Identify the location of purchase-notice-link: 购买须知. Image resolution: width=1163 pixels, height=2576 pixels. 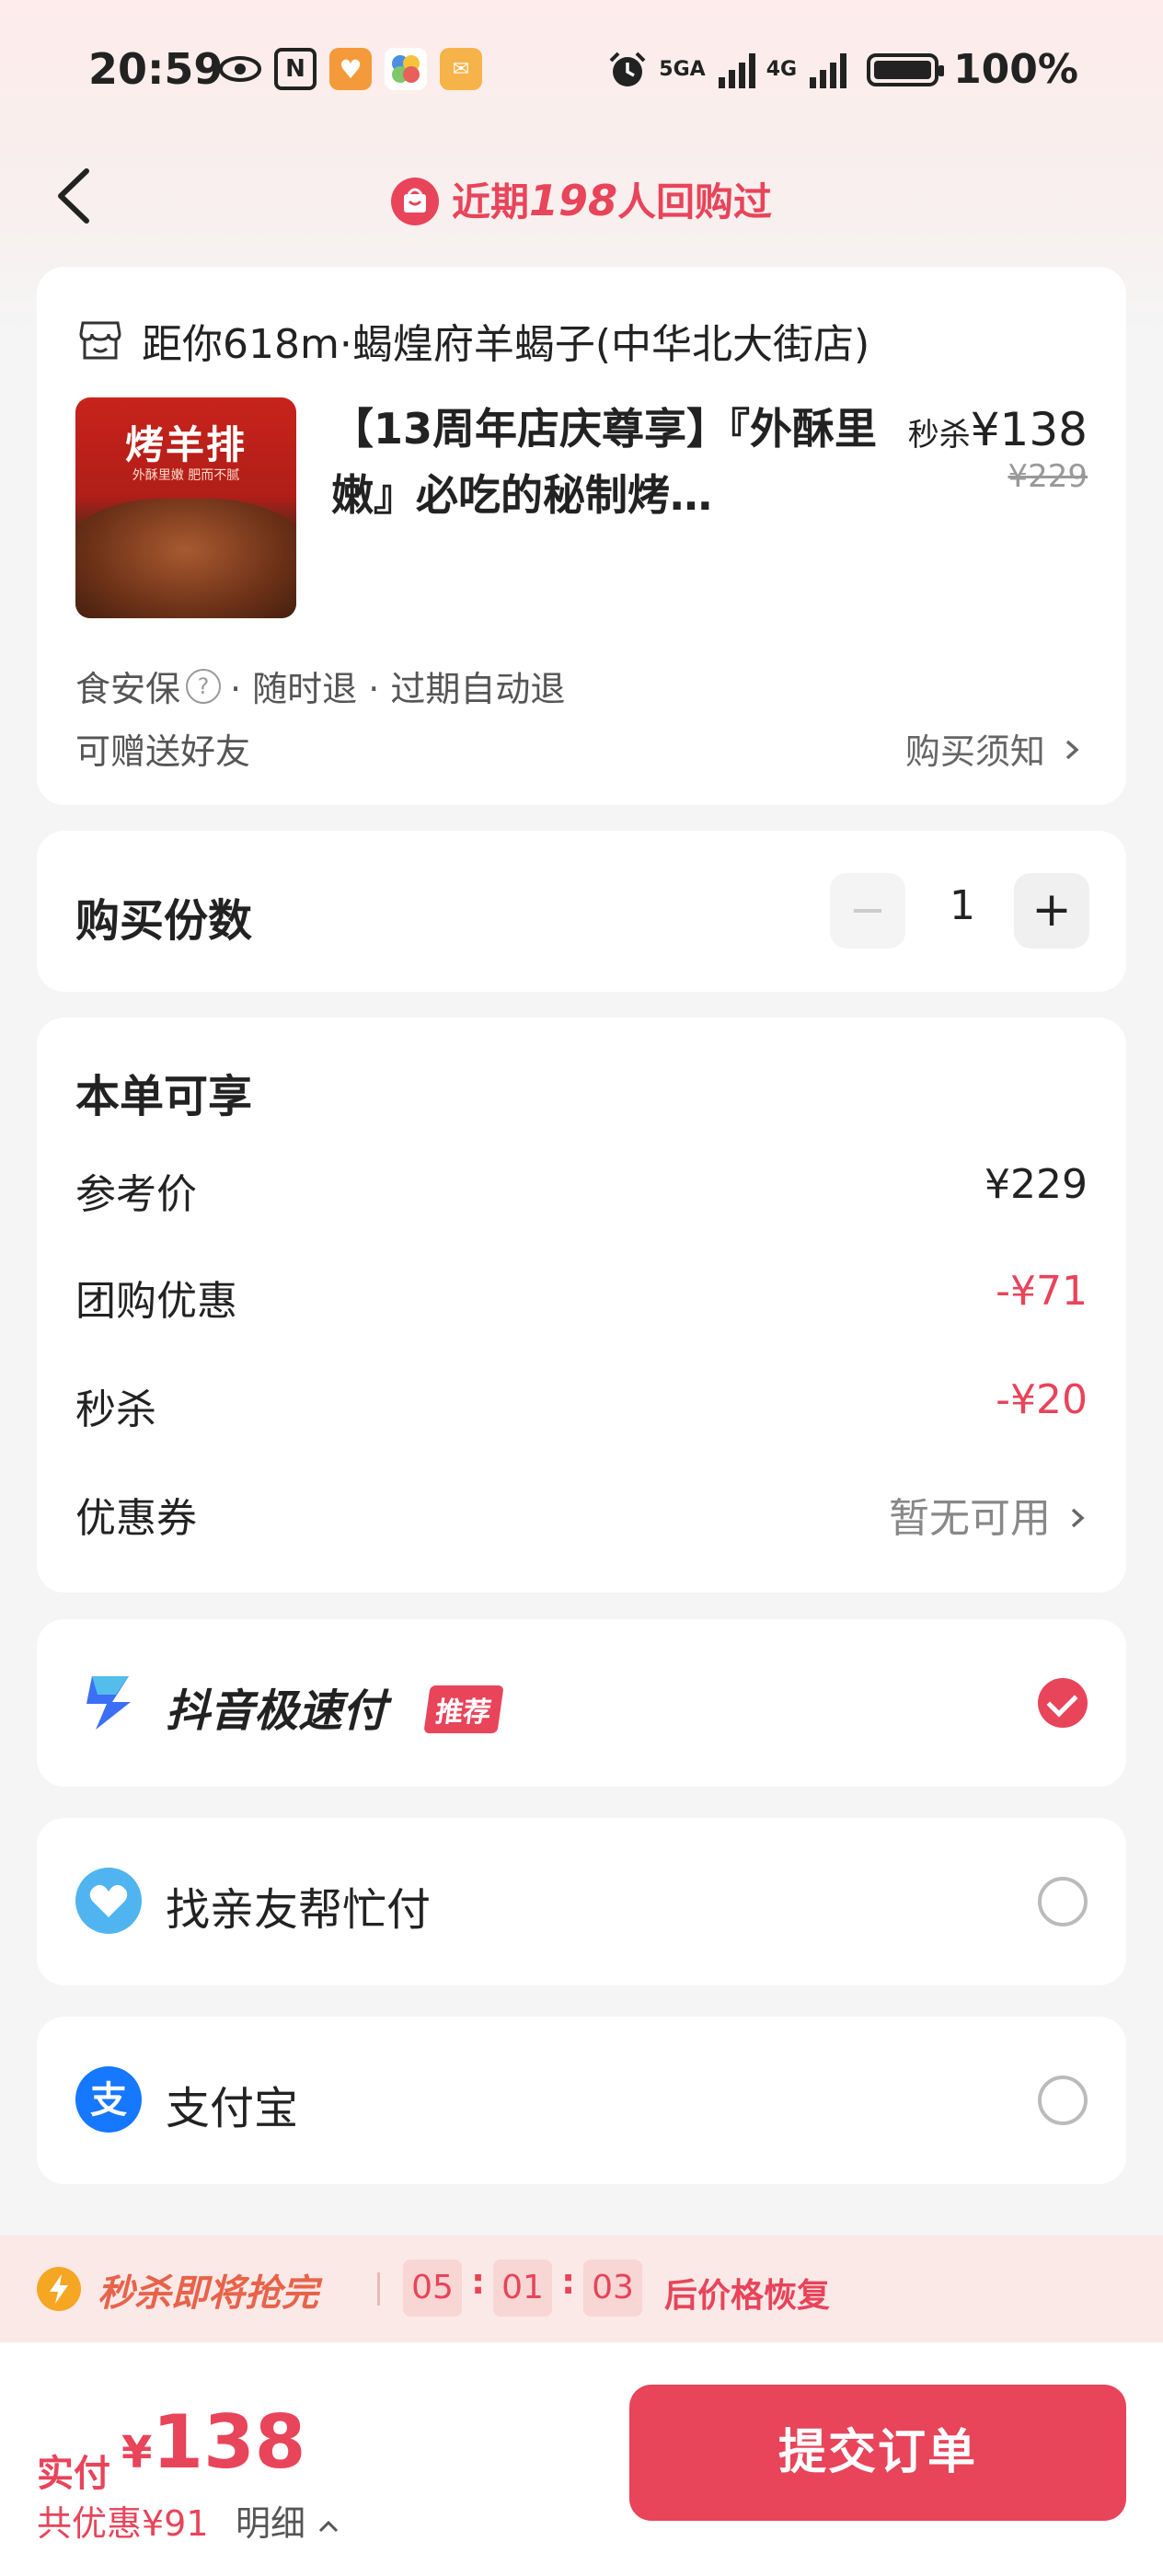
(994, 748).